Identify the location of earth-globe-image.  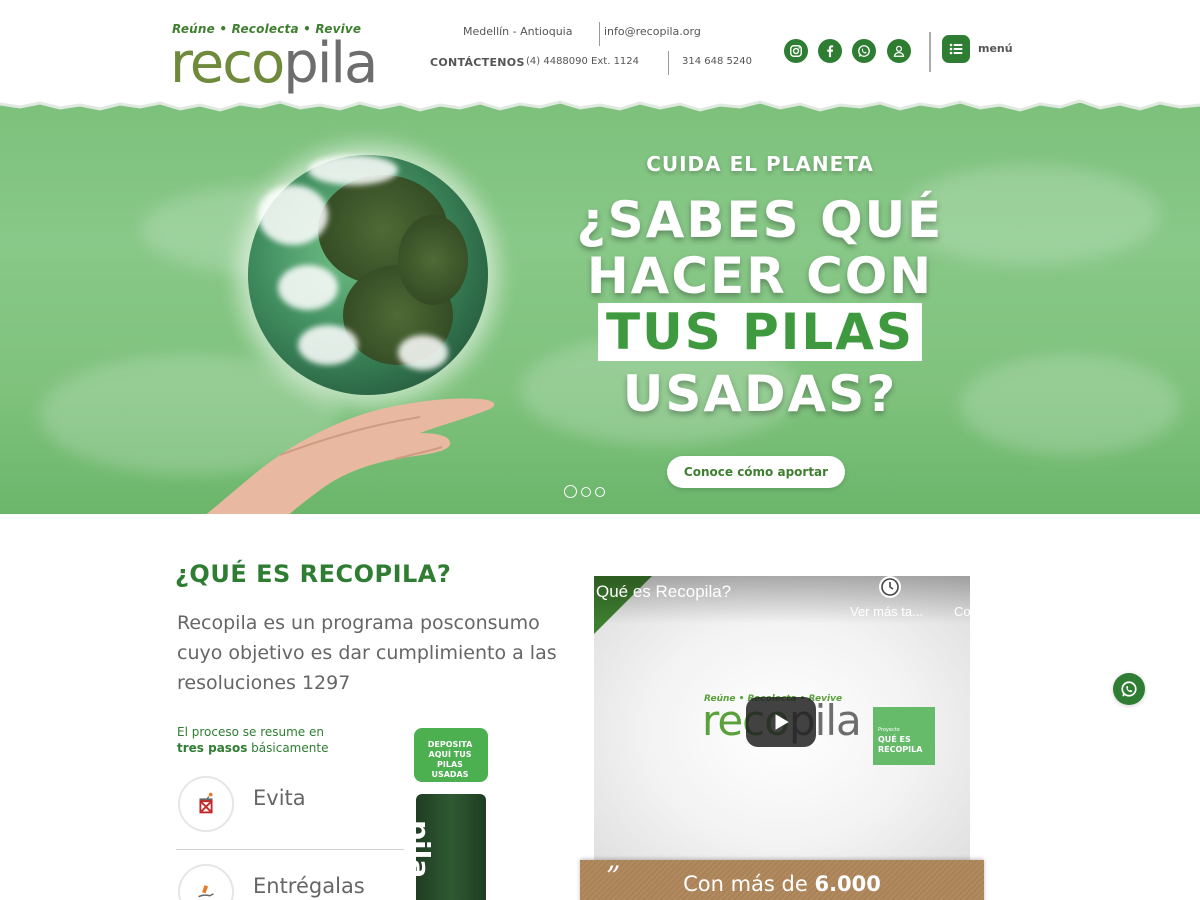
(368, 275).